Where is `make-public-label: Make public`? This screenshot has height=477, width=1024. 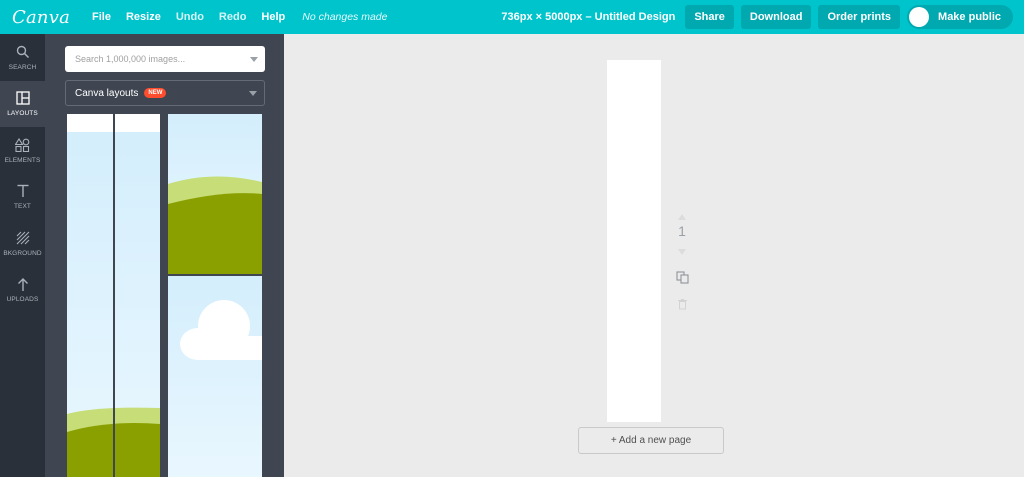
make-public-label: Make public is located at coordinates (969, 17).